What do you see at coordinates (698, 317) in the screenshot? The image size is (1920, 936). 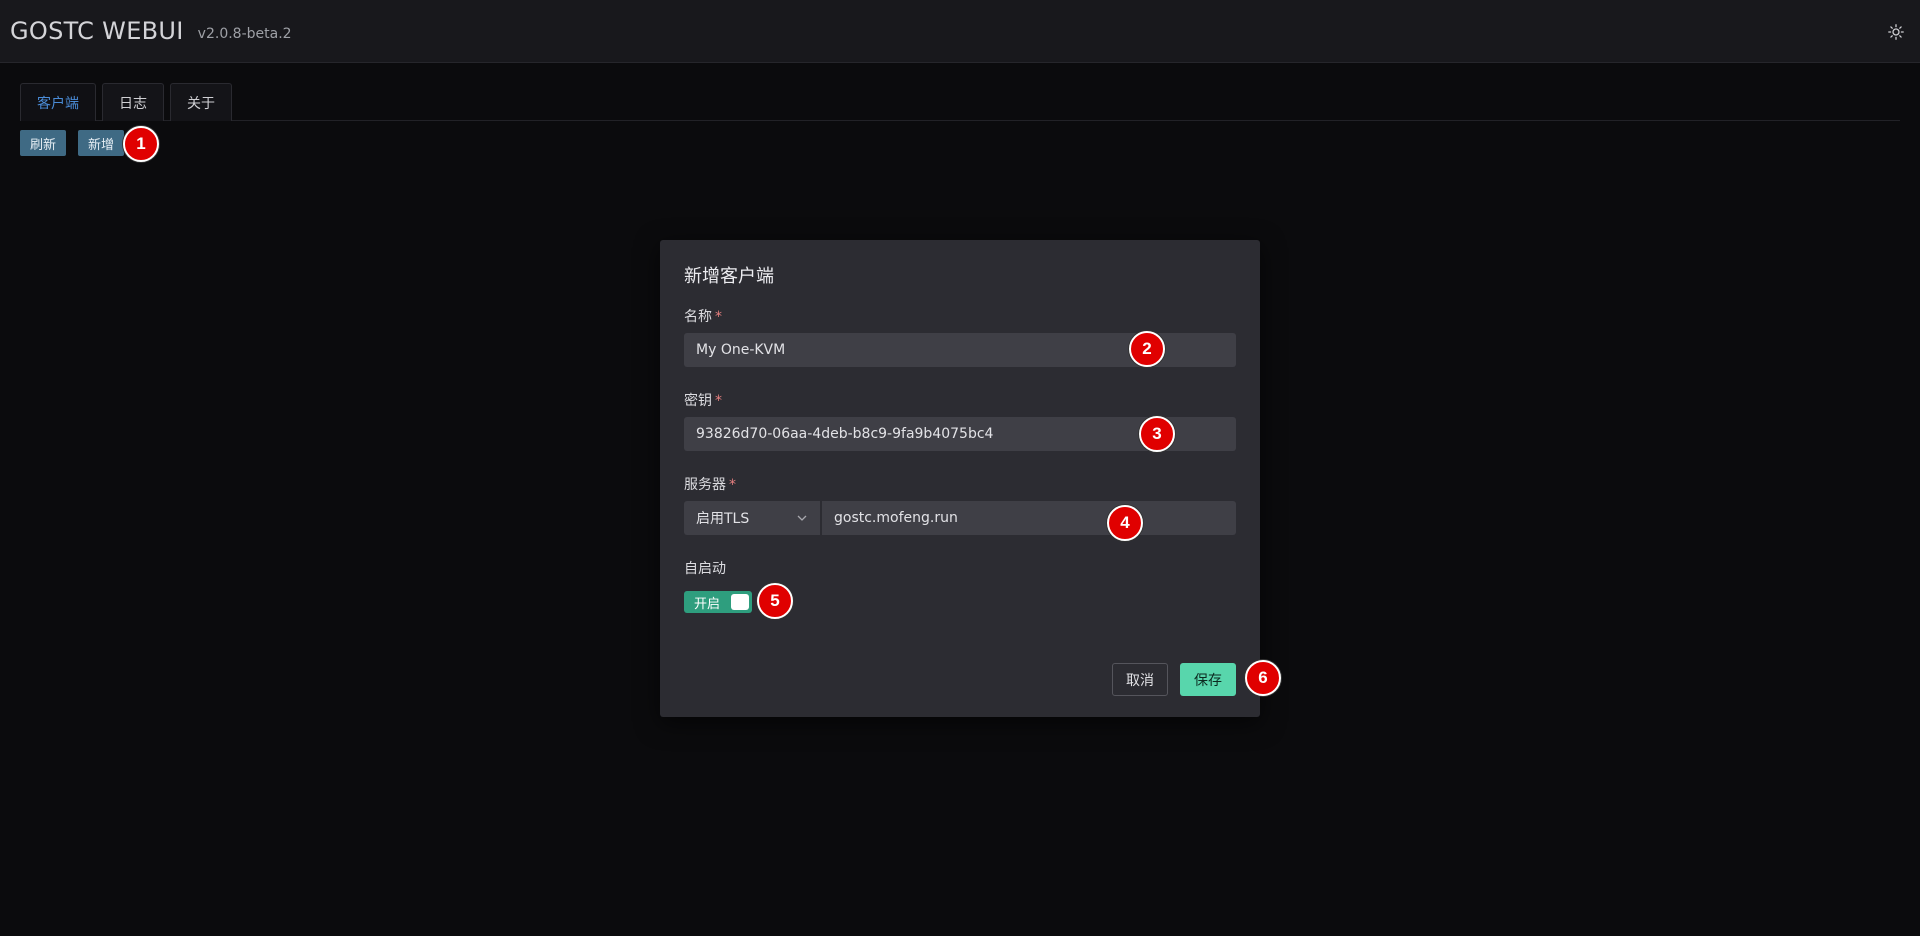 I see `name-label-text: 名称` at bounding box center [698, 317].